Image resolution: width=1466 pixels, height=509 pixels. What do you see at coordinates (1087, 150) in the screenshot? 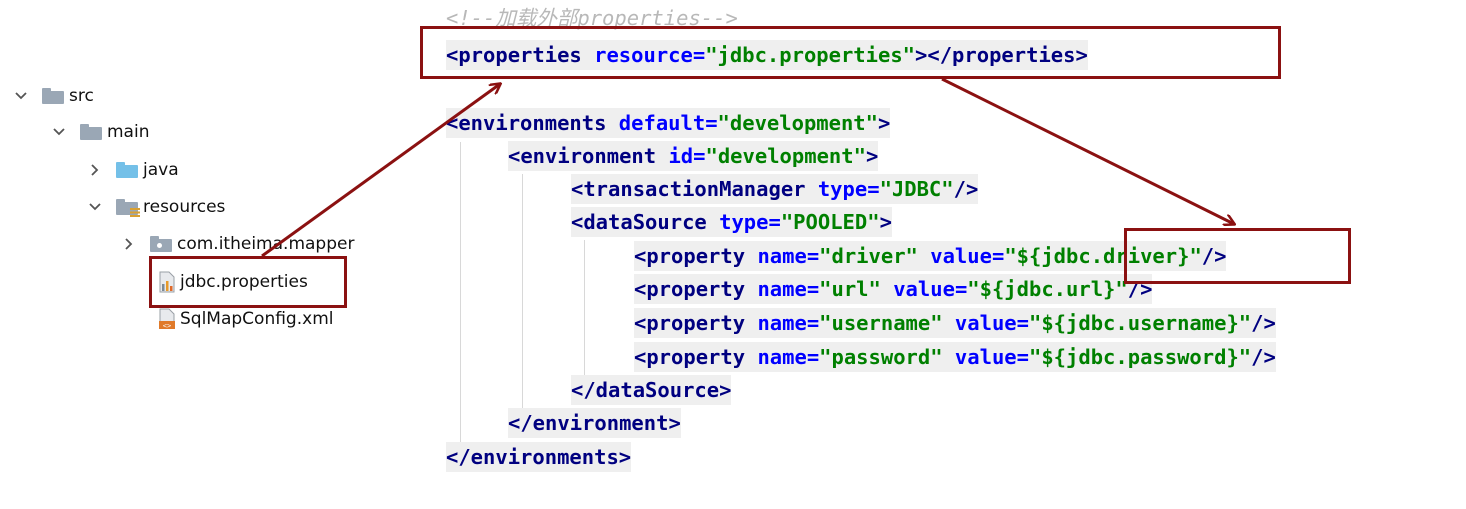
I see `arrow-to-jdbc-driver` at bounding box center [1087, 150].